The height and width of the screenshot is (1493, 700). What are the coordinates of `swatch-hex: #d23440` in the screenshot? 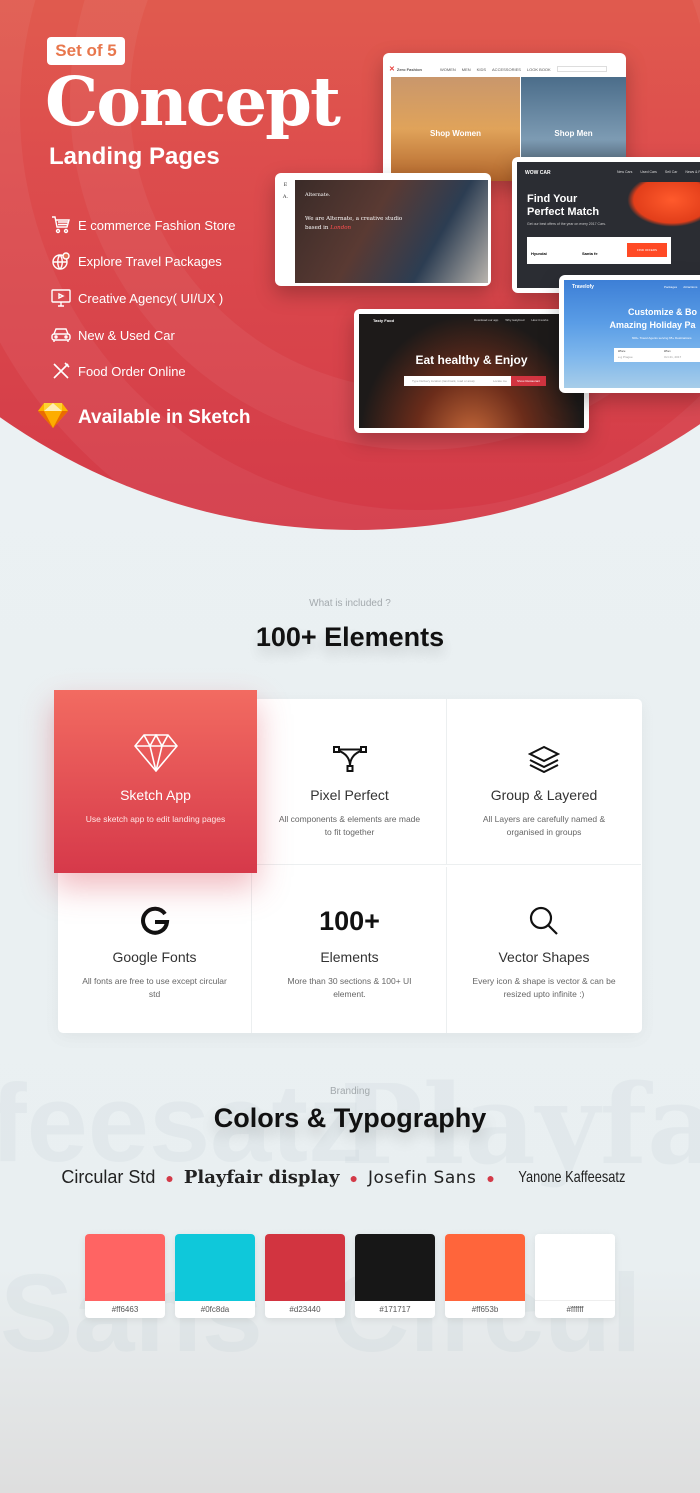 It's located at (305, 1309).